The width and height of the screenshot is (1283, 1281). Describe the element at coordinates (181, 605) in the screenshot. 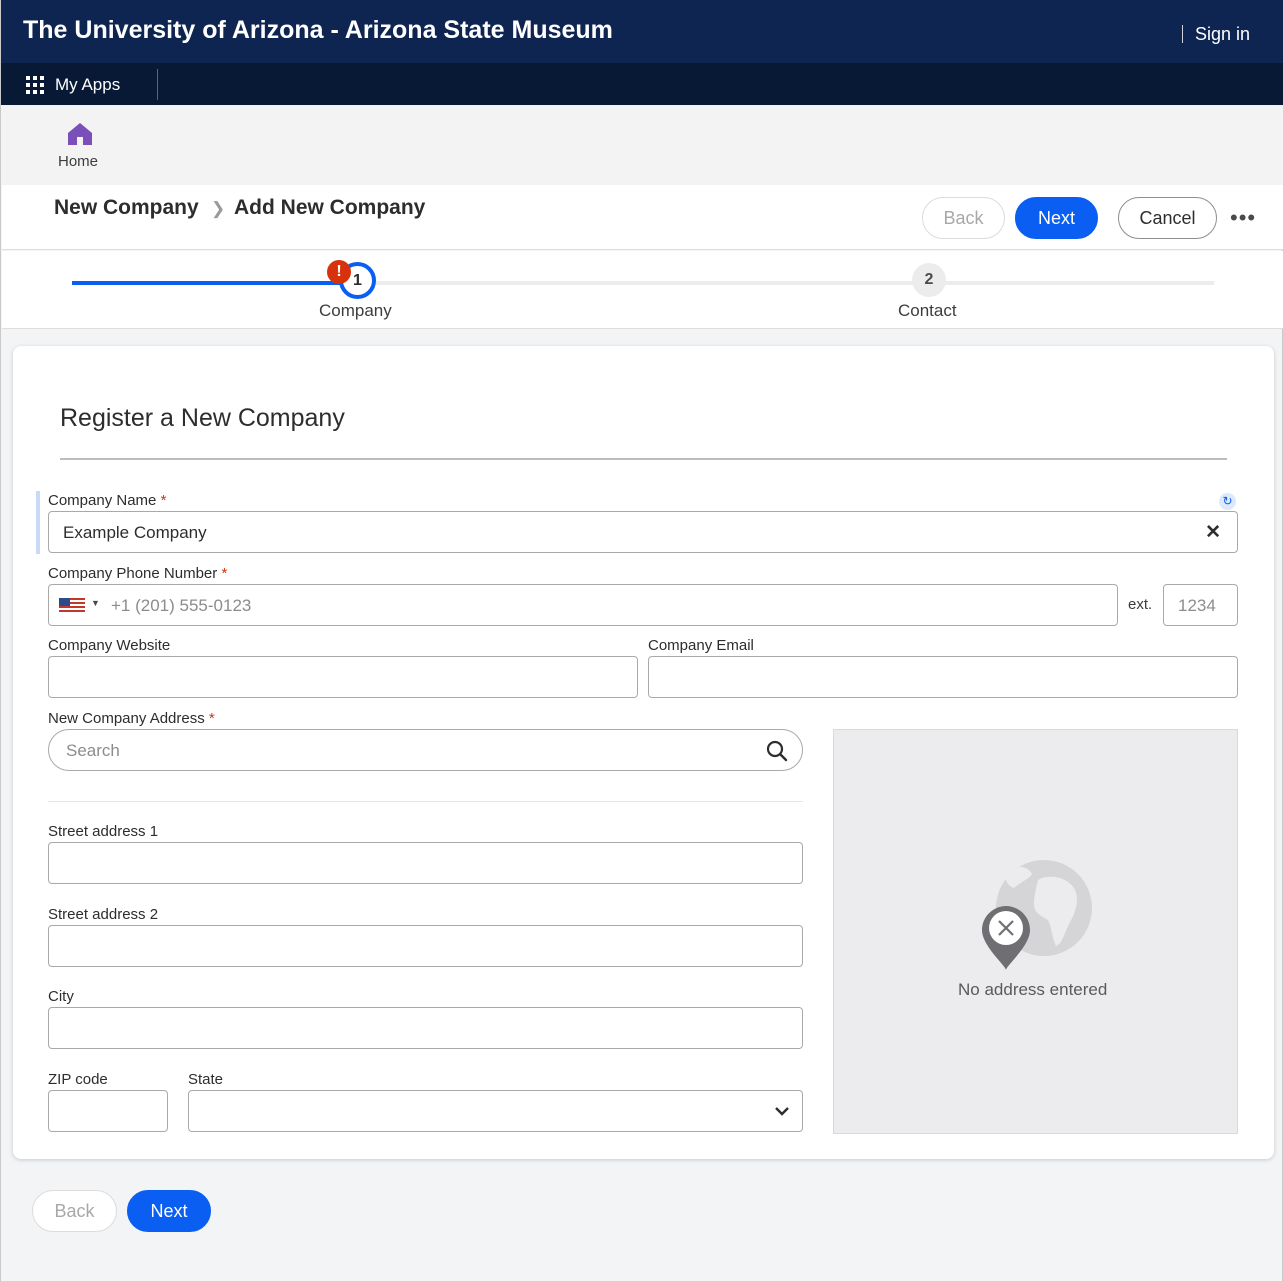

I see `phone-placeholder: +1 (201) 555-0123` at that location.